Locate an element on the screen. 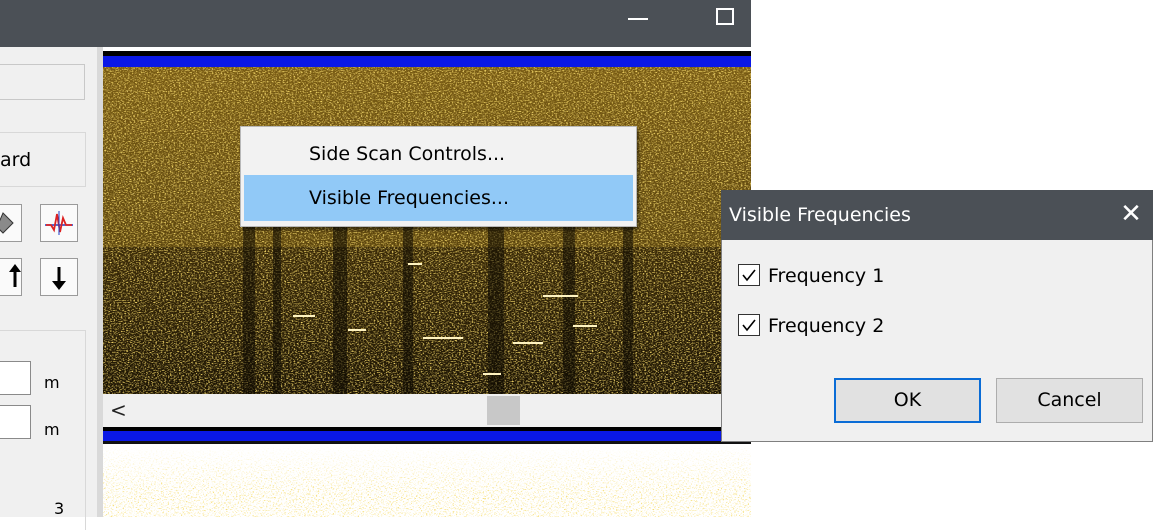 The image size is (1153, 530). panel-bottom-text: 3 is located at coordinates (59, 508).